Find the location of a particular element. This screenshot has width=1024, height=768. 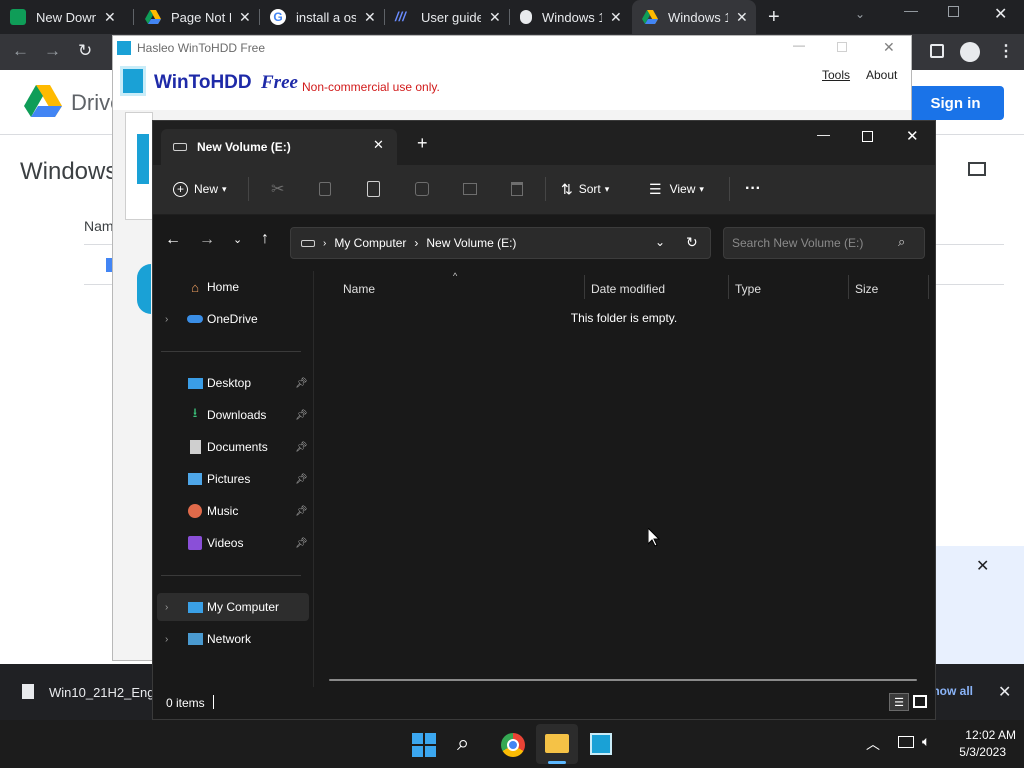

chrome-tab-5: Windows 1 ✕ is located at coordinates (571, 17).